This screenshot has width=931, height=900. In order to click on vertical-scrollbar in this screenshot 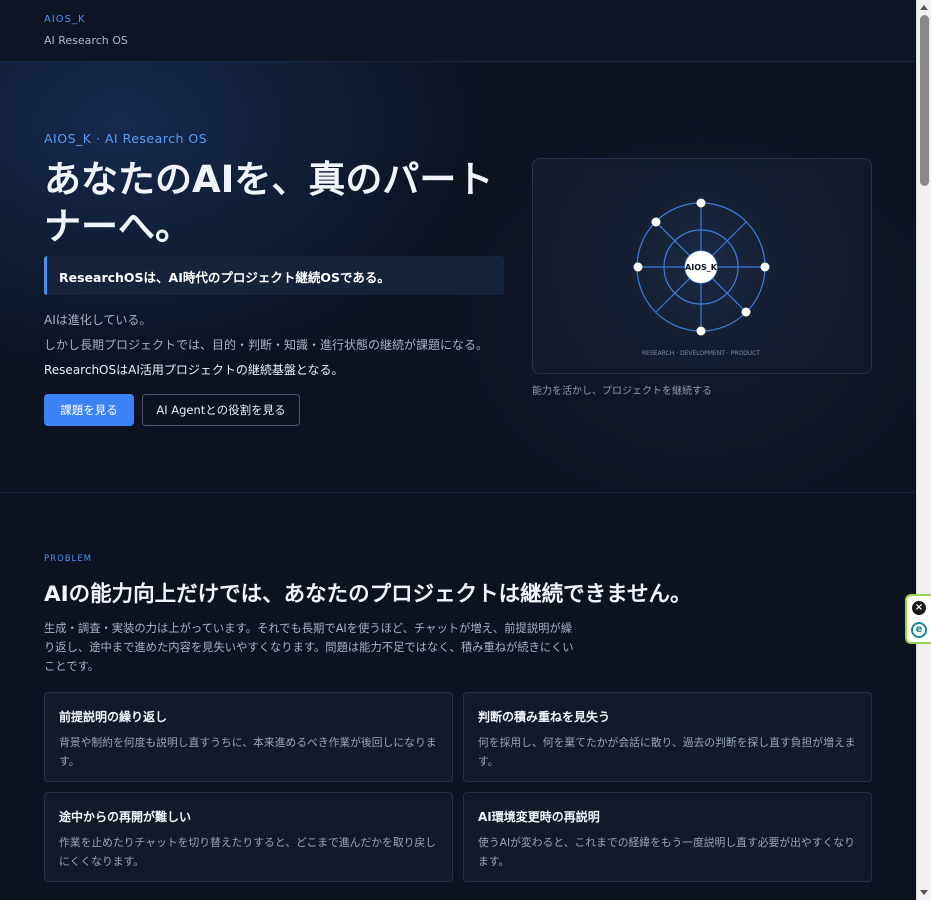, I will do `click(923, 450)`.